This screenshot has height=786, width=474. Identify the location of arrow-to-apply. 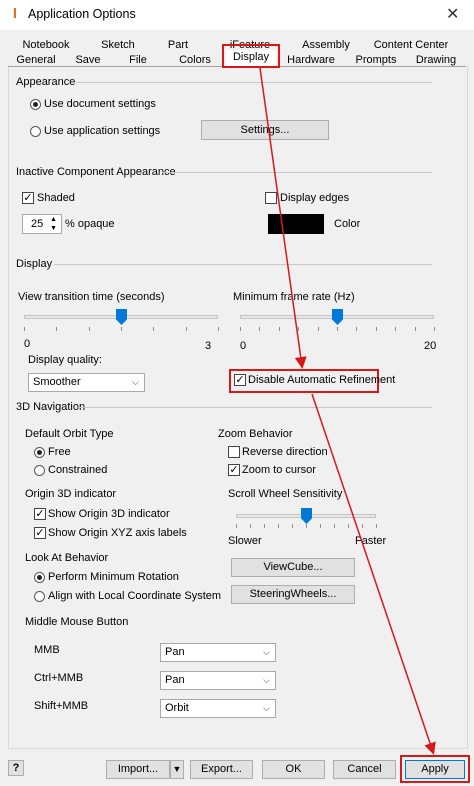
(373, 574).